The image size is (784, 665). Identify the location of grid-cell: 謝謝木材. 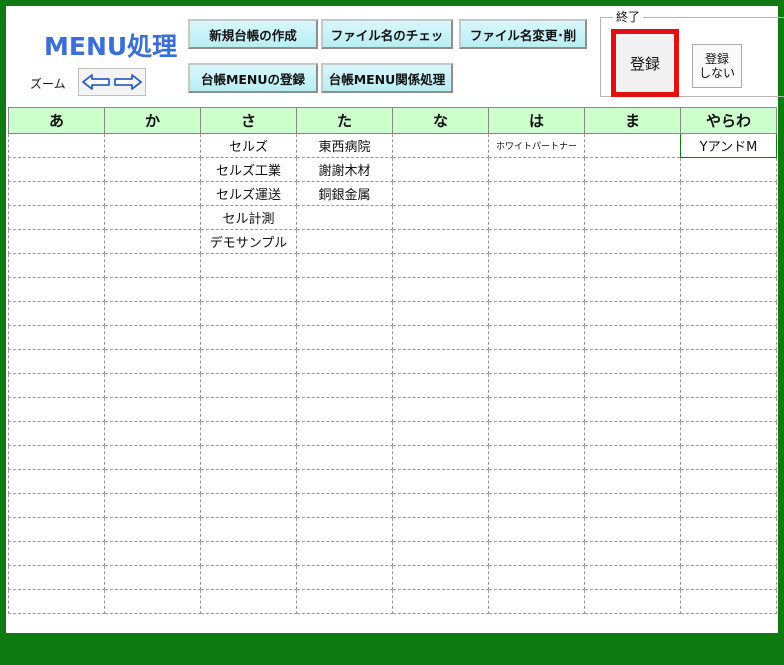
(344, 169).